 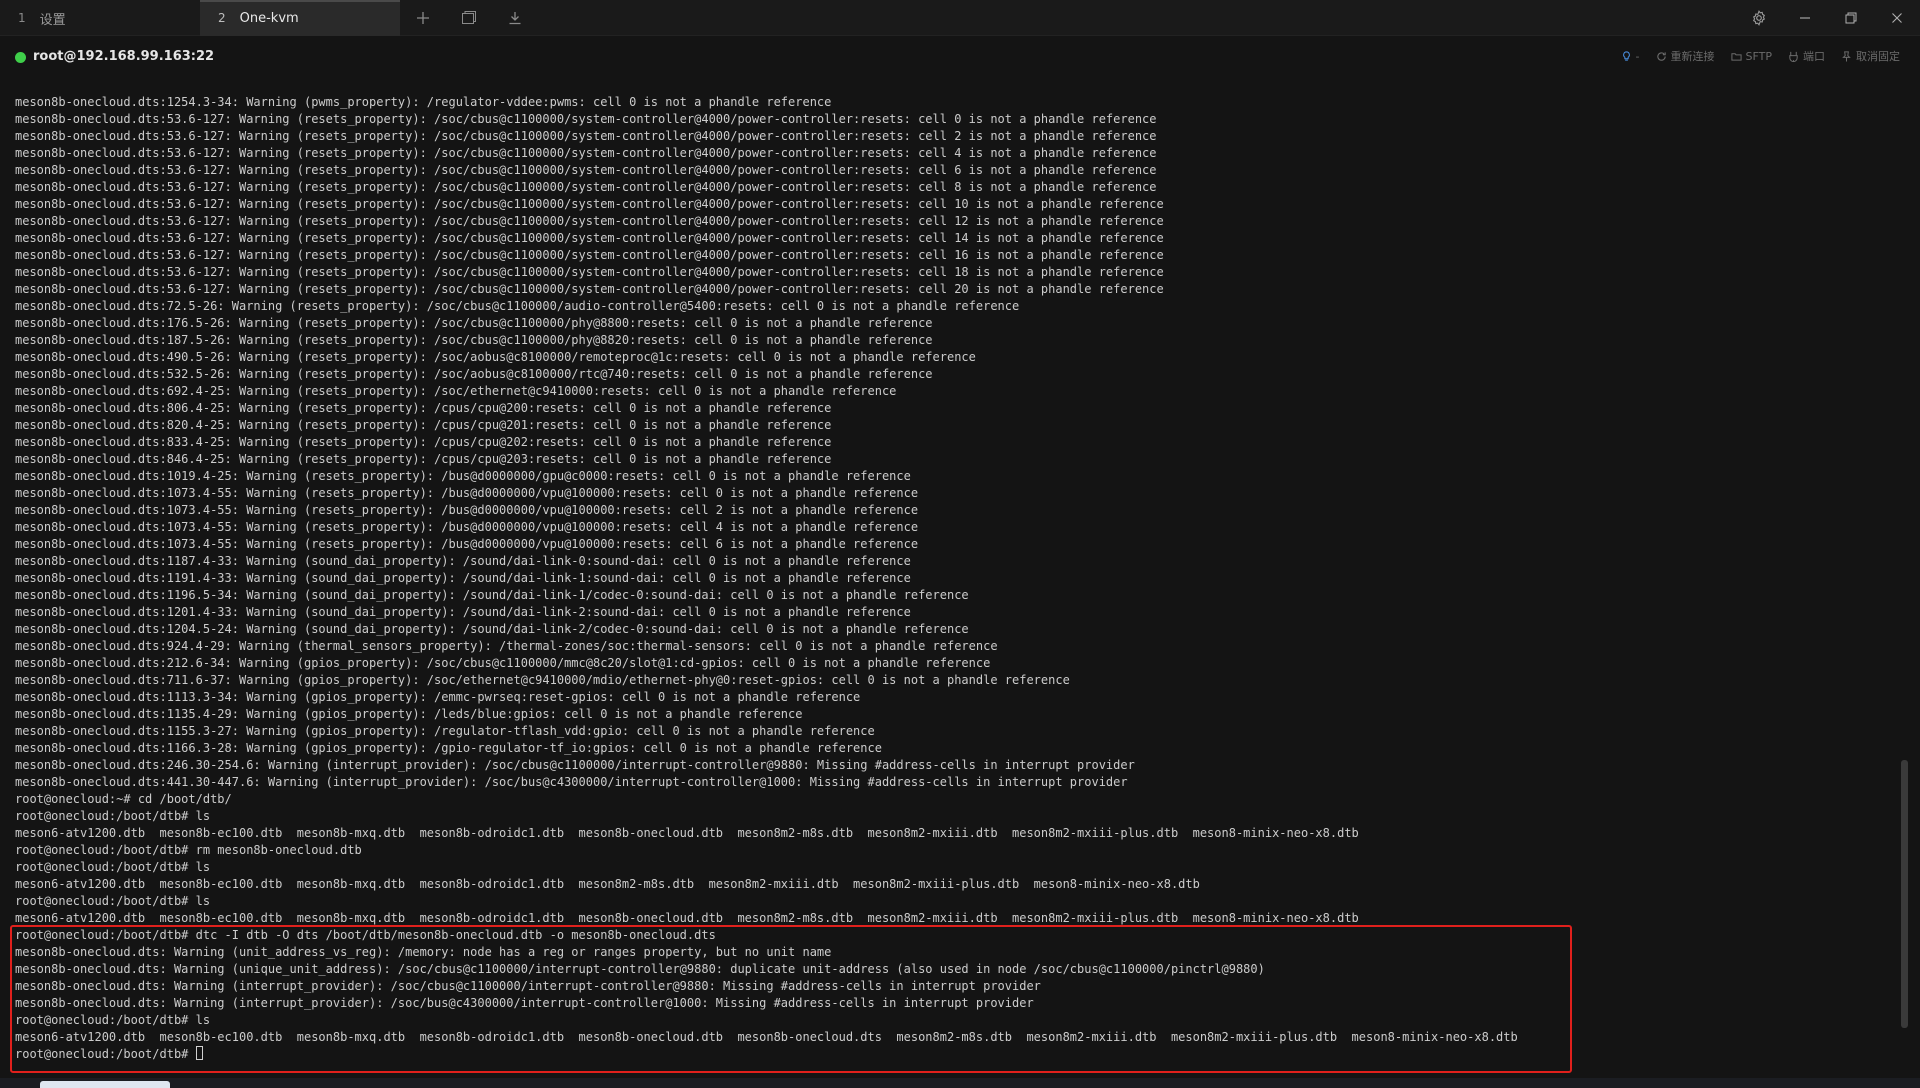 I want to click on tab-one-kvm: 2 One-kvm, so click(x=300, y=18).